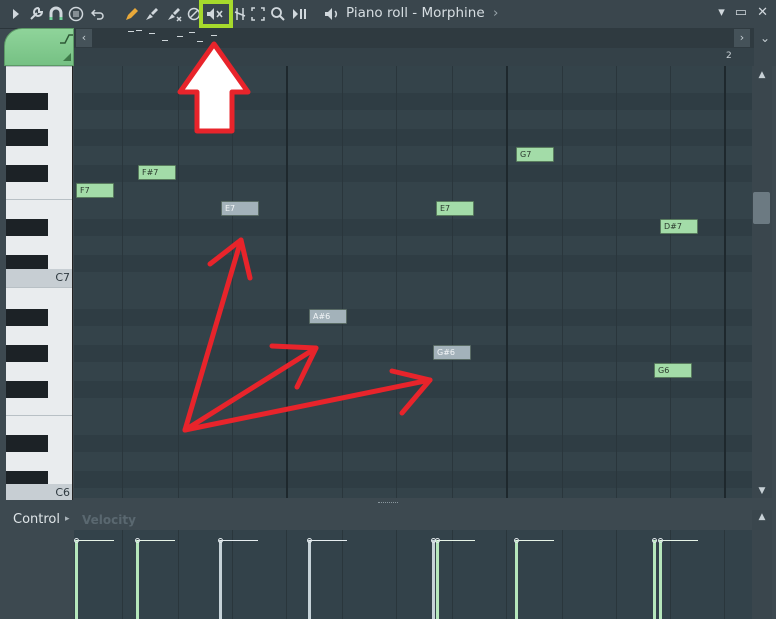 Image resolution: width=776 pixels, height=619 pixels. Describe the element at coordinates (413, 574) in the screenshot. I see `velocity-lane` at that location.